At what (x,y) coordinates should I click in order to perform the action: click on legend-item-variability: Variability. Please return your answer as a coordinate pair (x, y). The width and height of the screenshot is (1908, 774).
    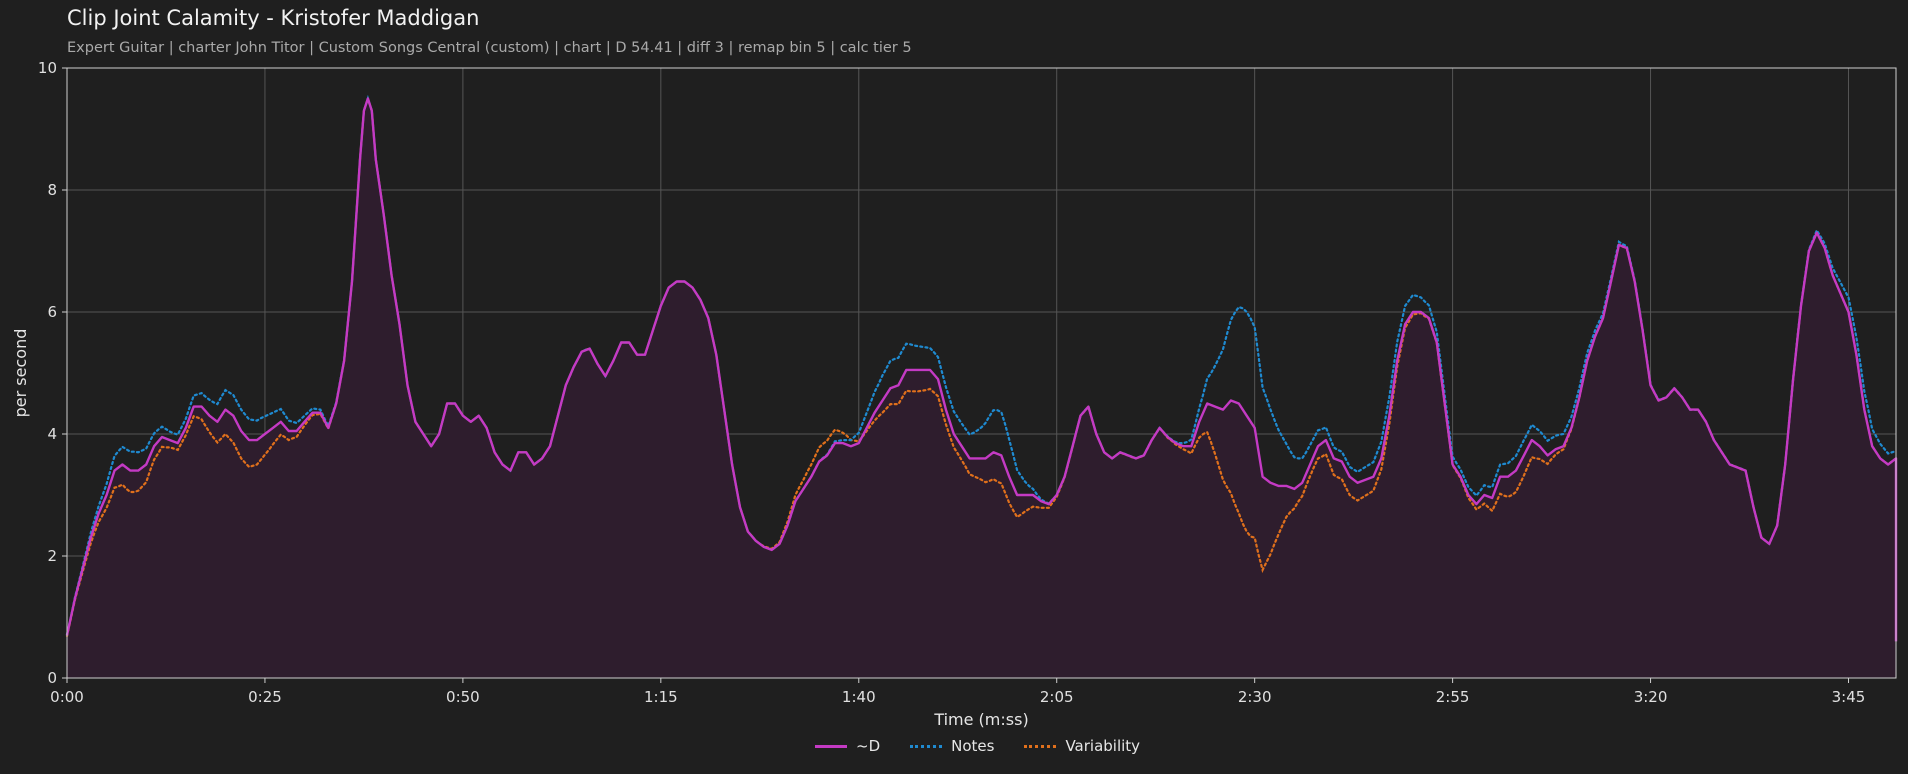
    Looking at the image, I should click on (1082, 746).